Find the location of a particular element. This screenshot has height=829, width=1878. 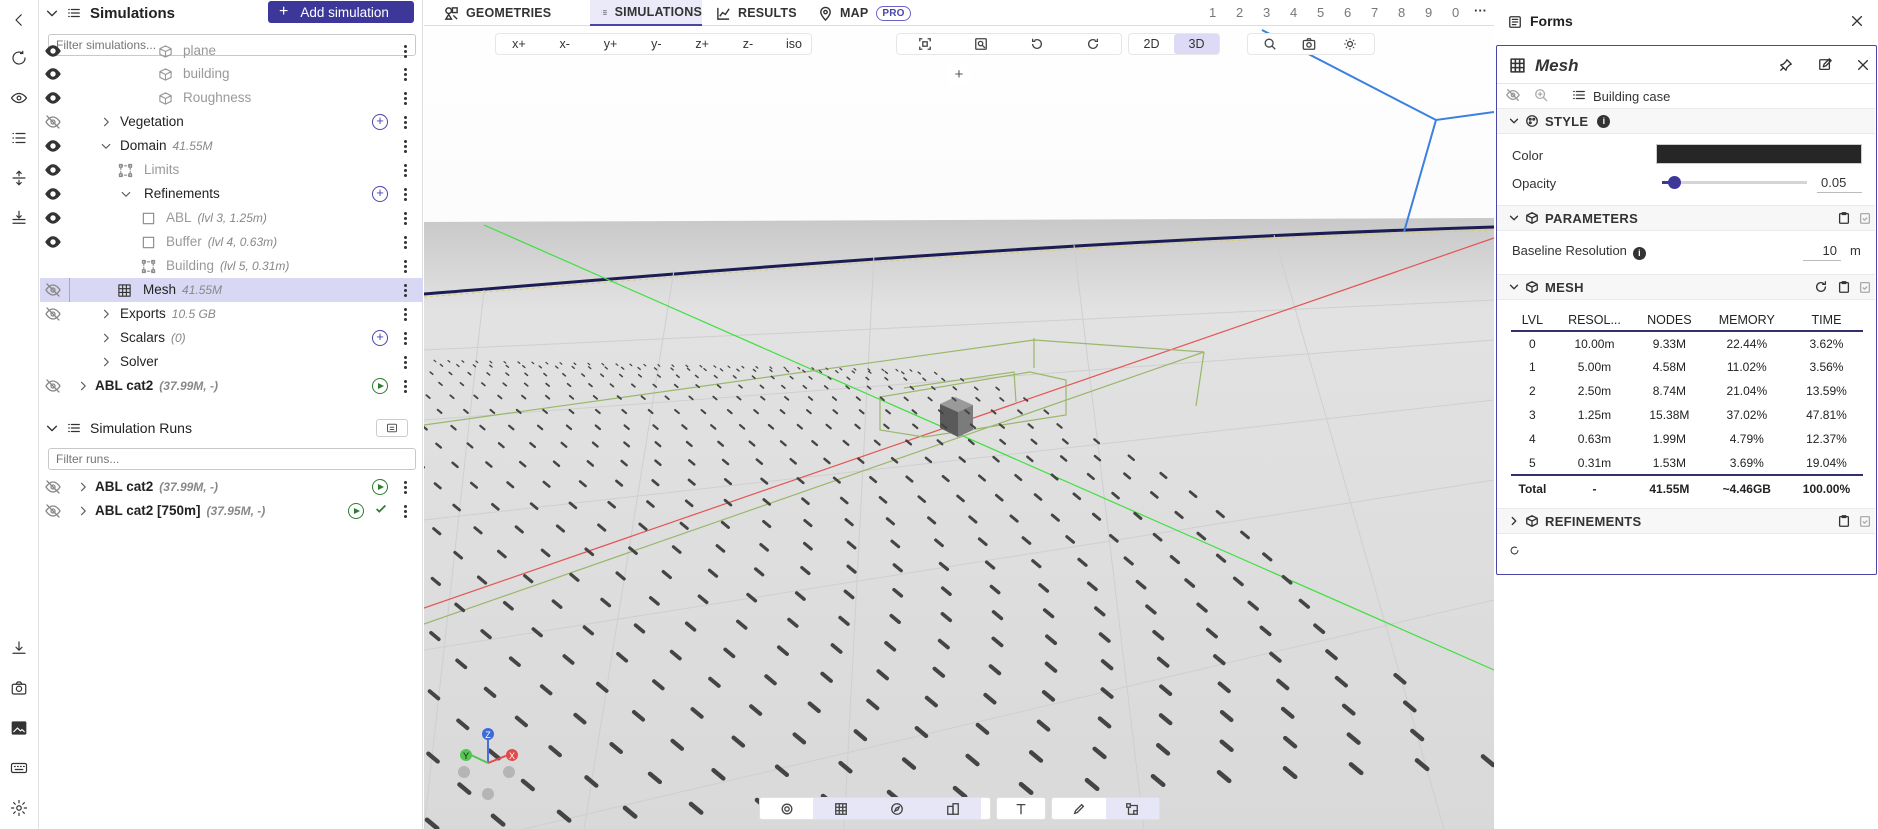

bookmark-0: 0 is located at coordinates (1455, 12).